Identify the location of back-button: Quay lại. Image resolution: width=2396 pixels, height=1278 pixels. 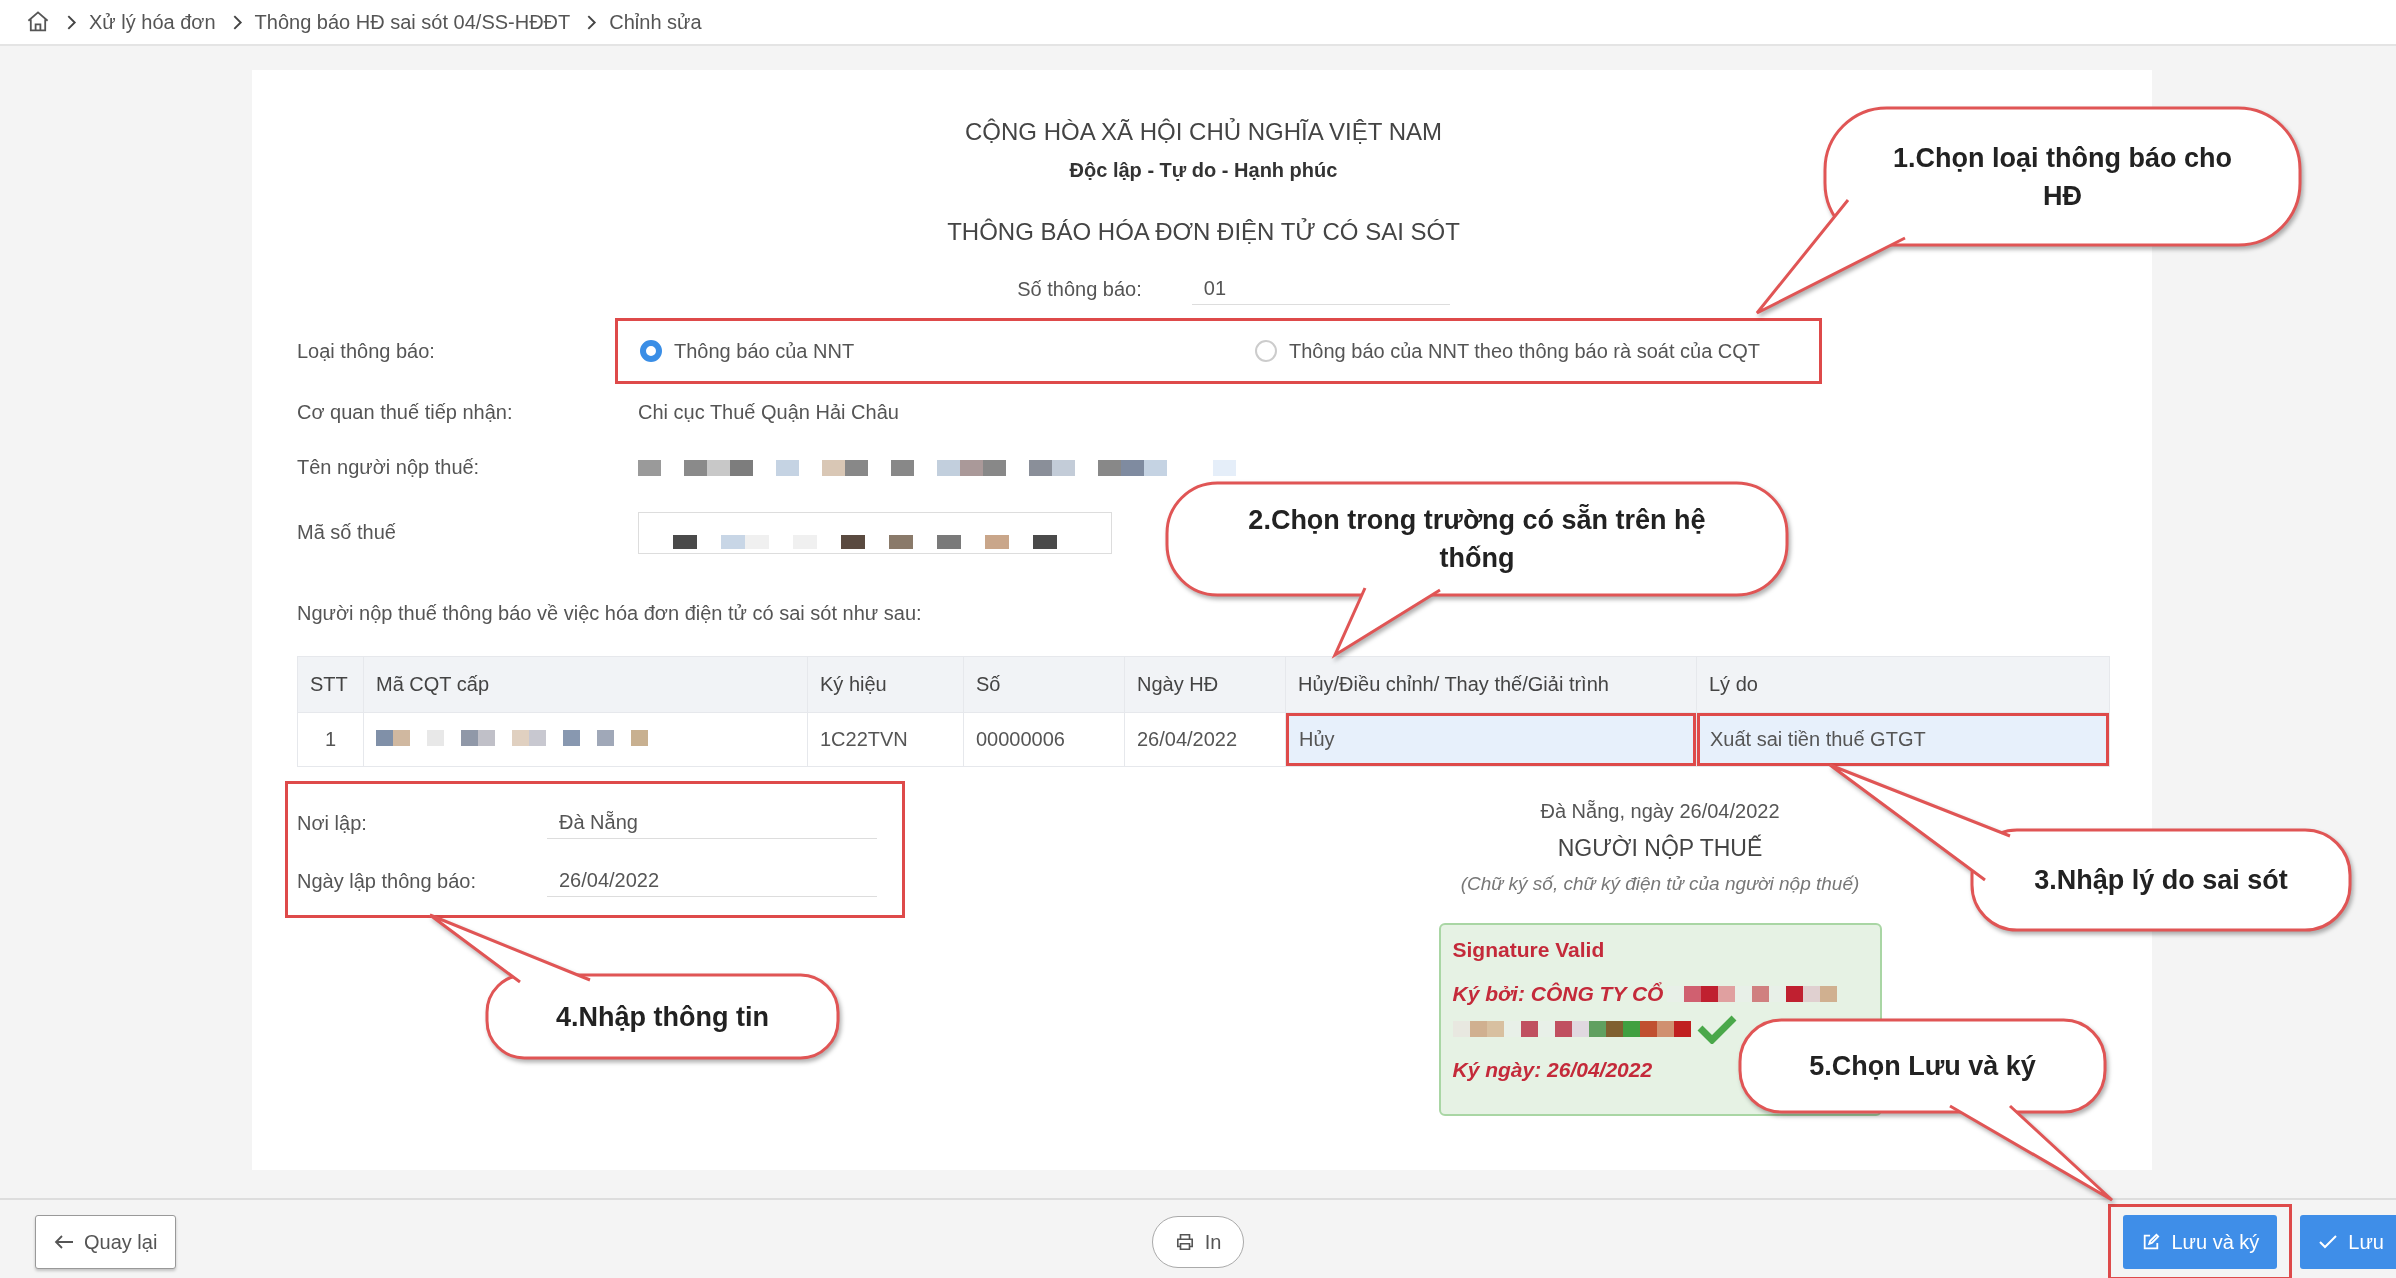
(106, 1242).